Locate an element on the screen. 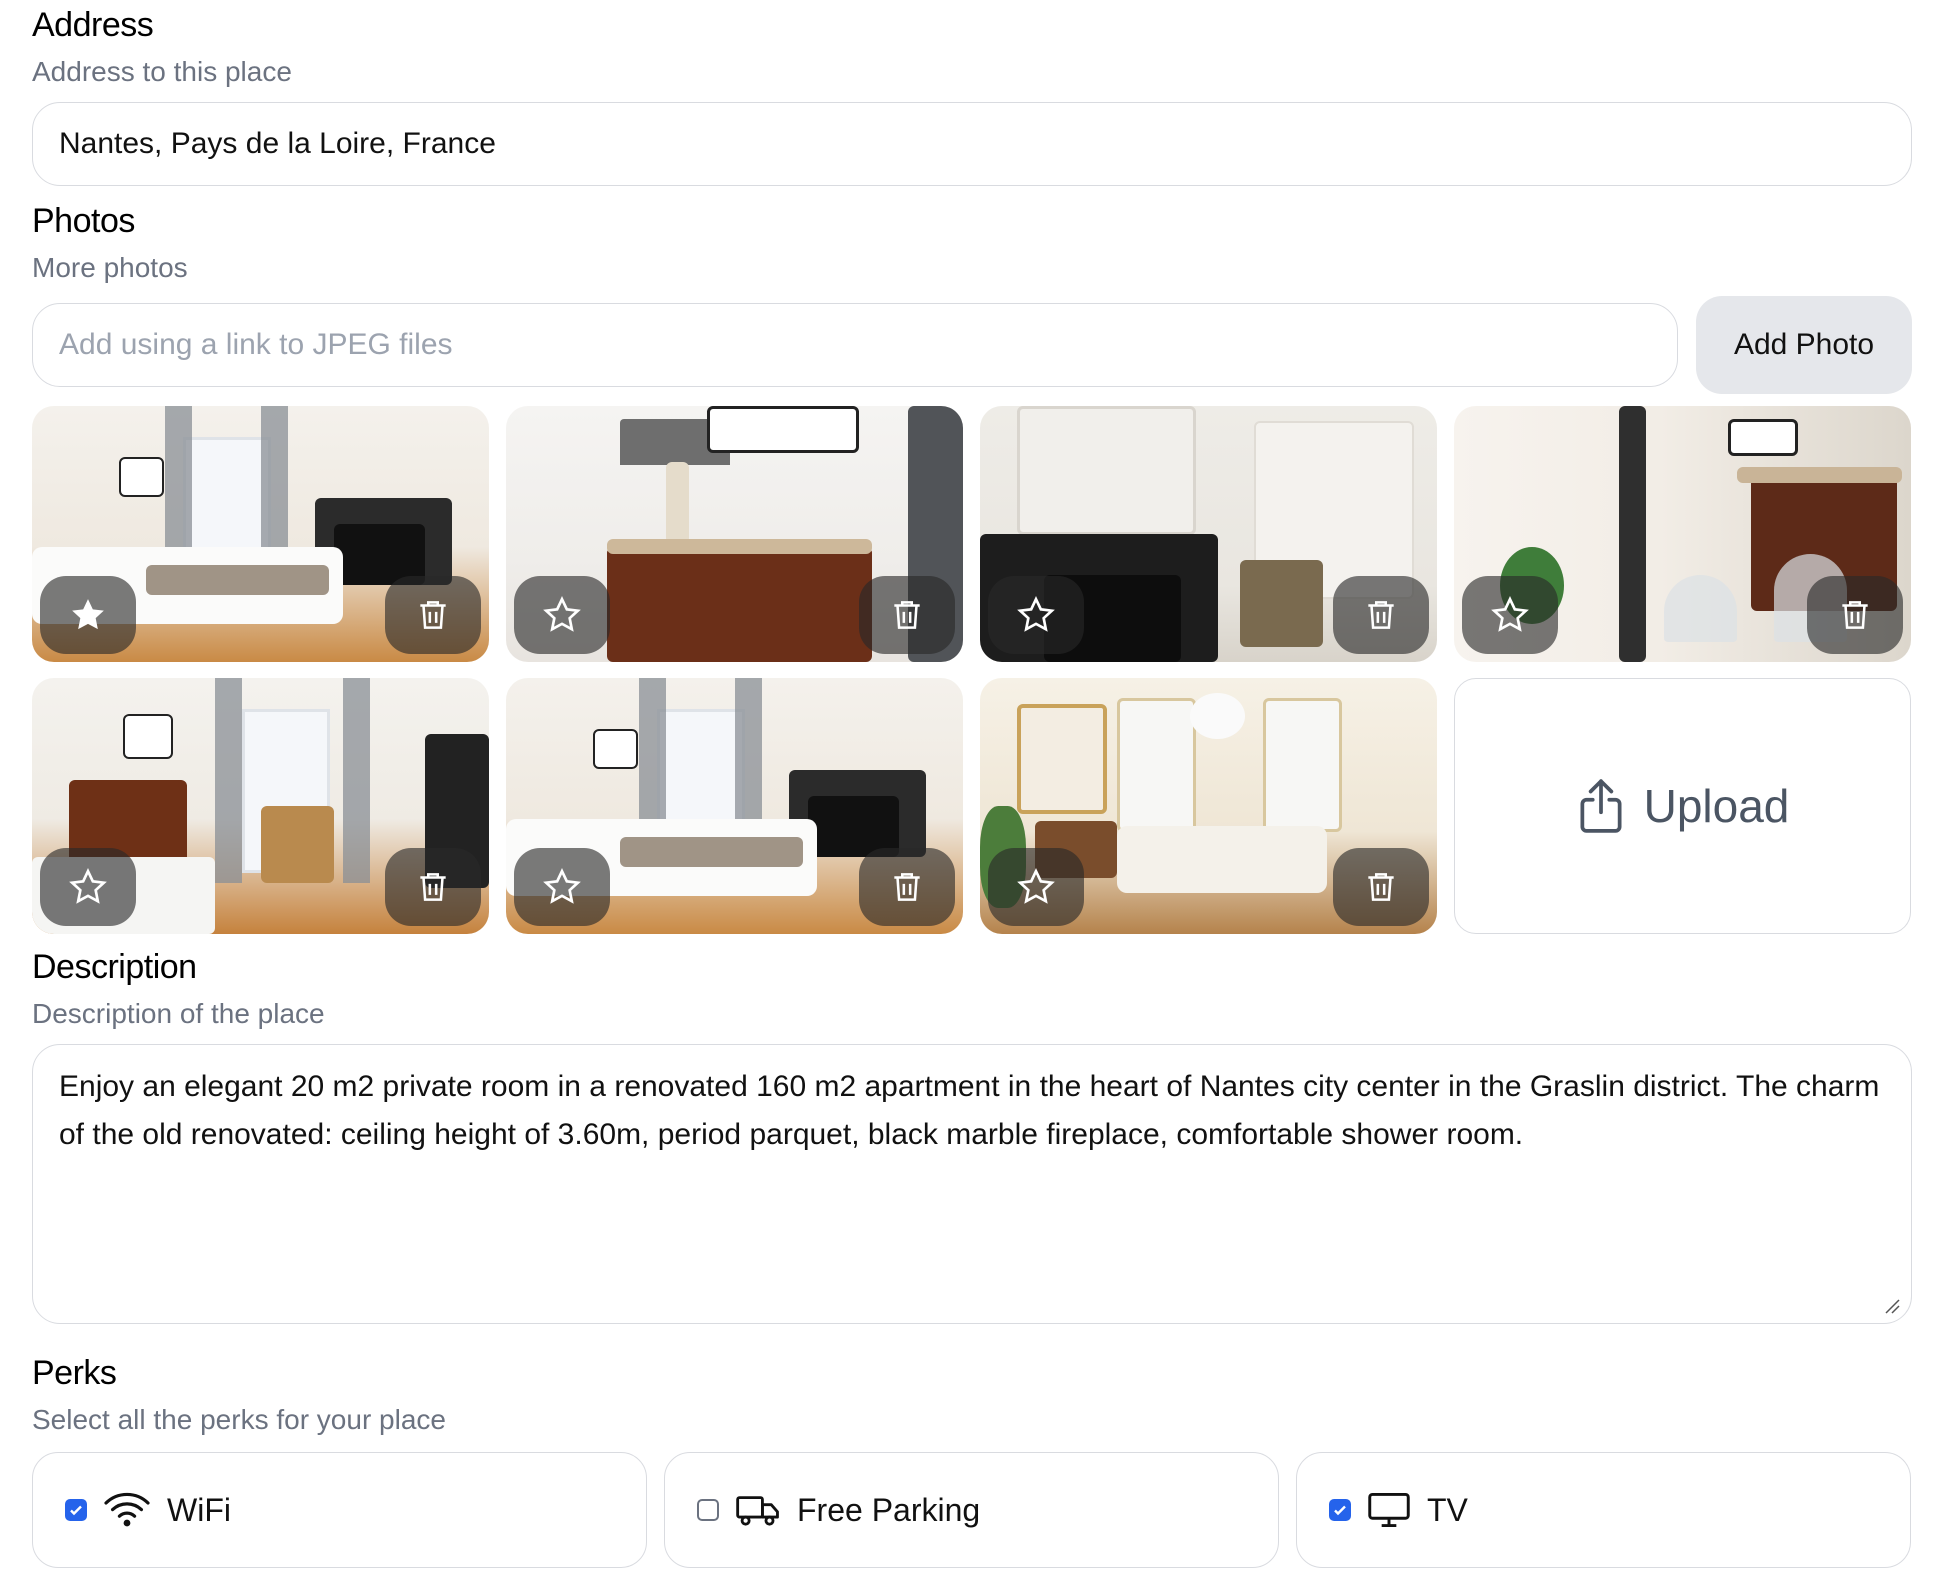 The width and height of the screenshot is (1944, 1574). wifi-label: WiFi is located at coordinates (199, 1509).